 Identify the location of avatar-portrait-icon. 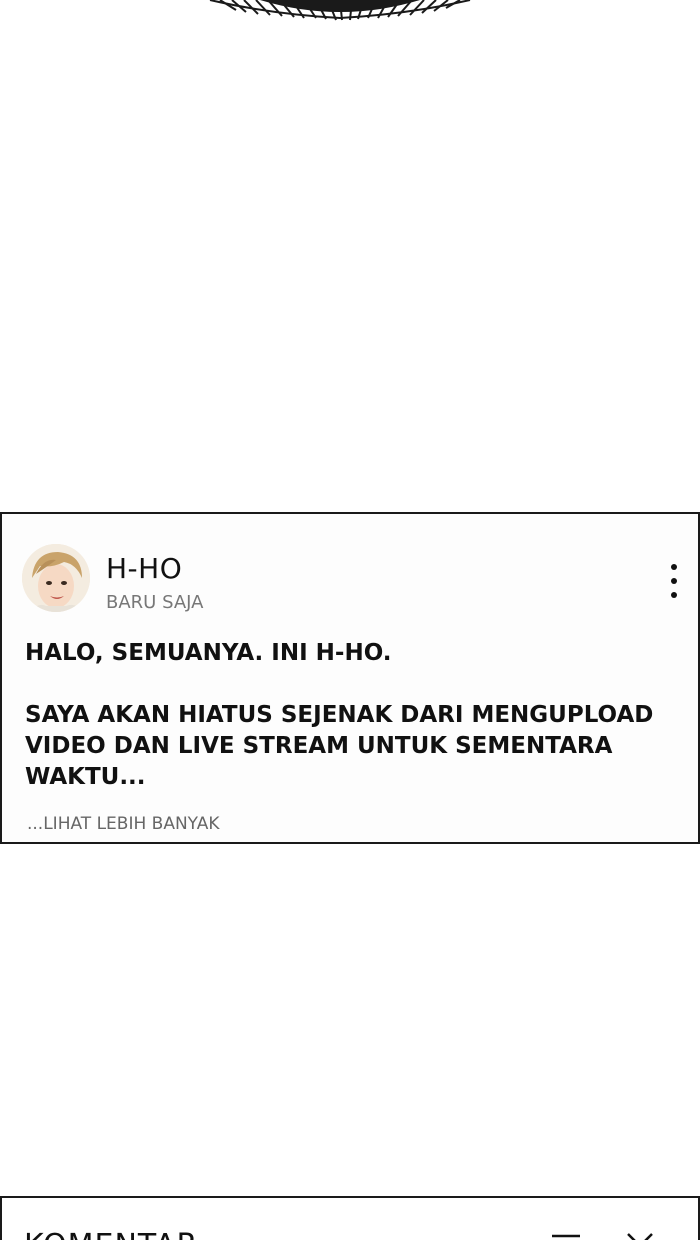
(56, 578).